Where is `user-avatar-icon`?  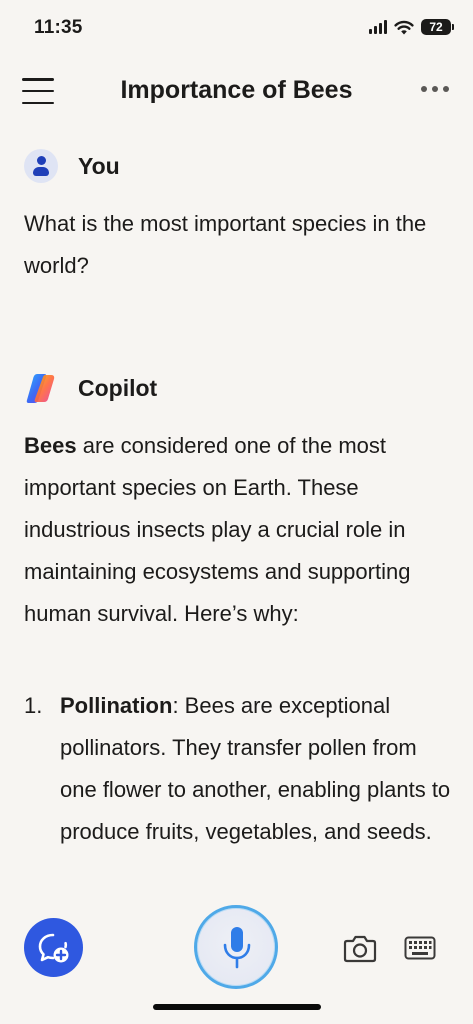
user-avatar-icon is located at coordinates (41, 166).